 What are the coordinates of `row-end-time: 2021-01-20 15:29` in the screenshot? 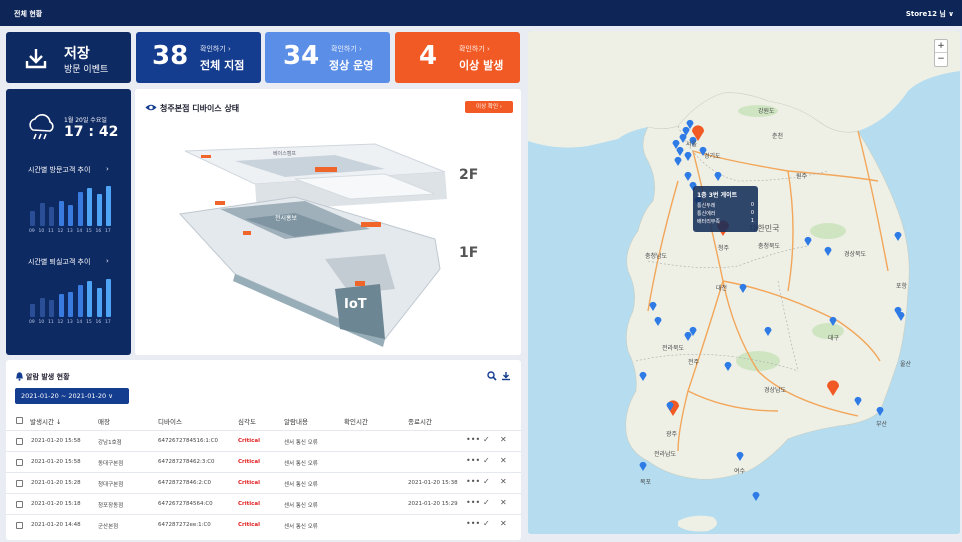 It's located at (433, 504).